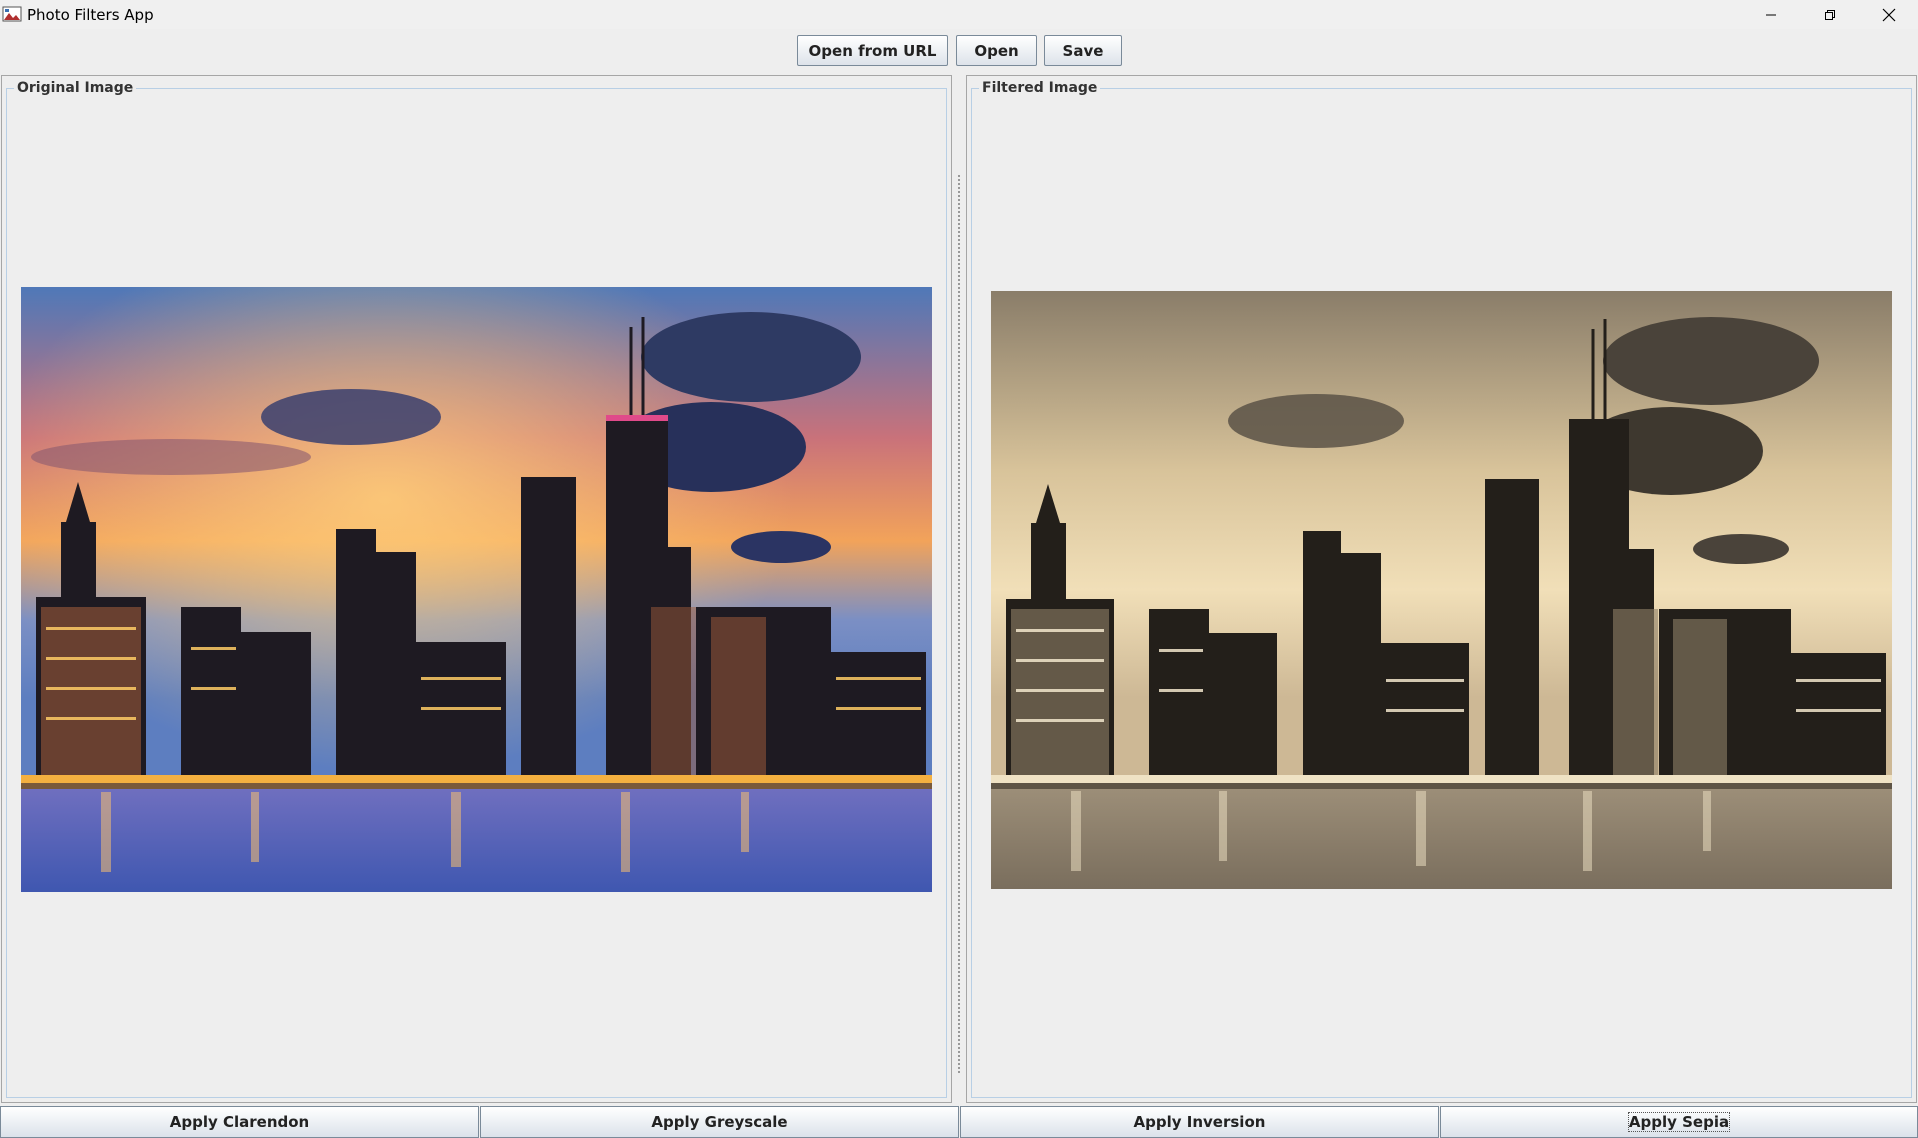 This screenshot has width=1918, height=1138. What do you see at coordinates (75, 88) in the screenshot?
I see `original-image-title: Original Image` at bounding box center [75, 88].